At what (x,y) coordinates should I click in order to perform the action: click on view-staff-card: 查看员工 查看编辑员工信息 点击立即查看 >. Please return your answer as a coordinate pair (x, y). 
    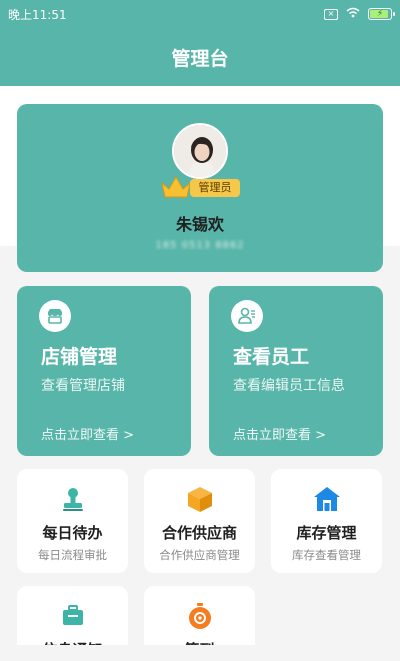
    Looking at the image, I should click on (296, 371).